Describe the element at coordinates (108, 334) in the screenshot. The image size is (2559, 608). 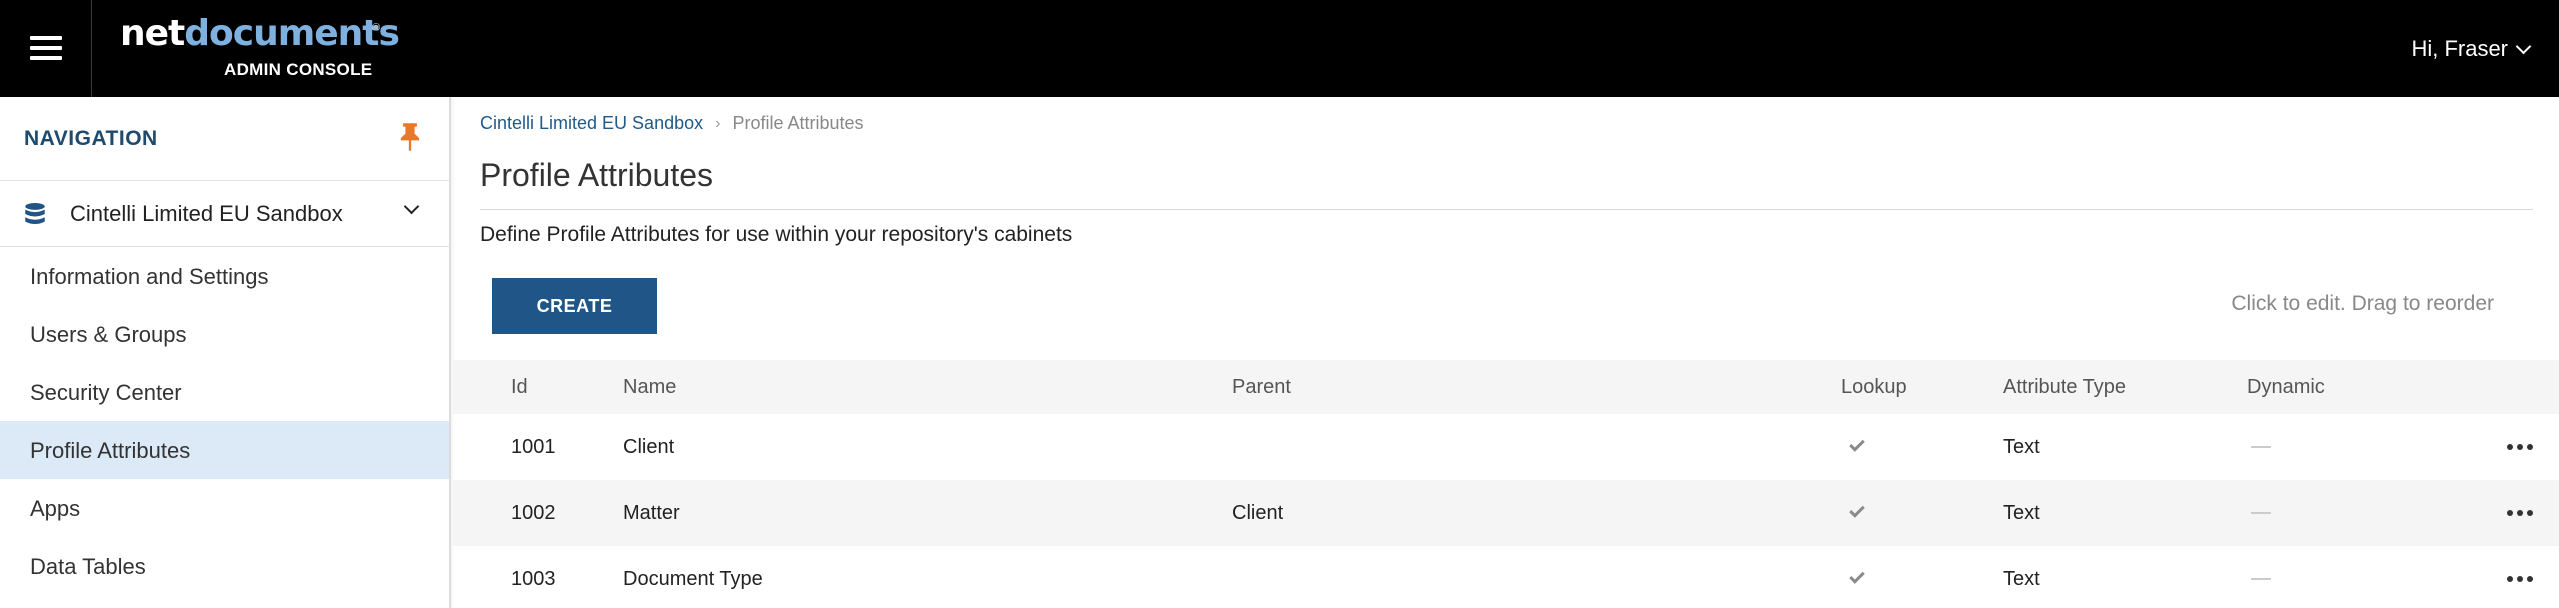
I see `sidebar-item-label: Users & Groups` at that location.